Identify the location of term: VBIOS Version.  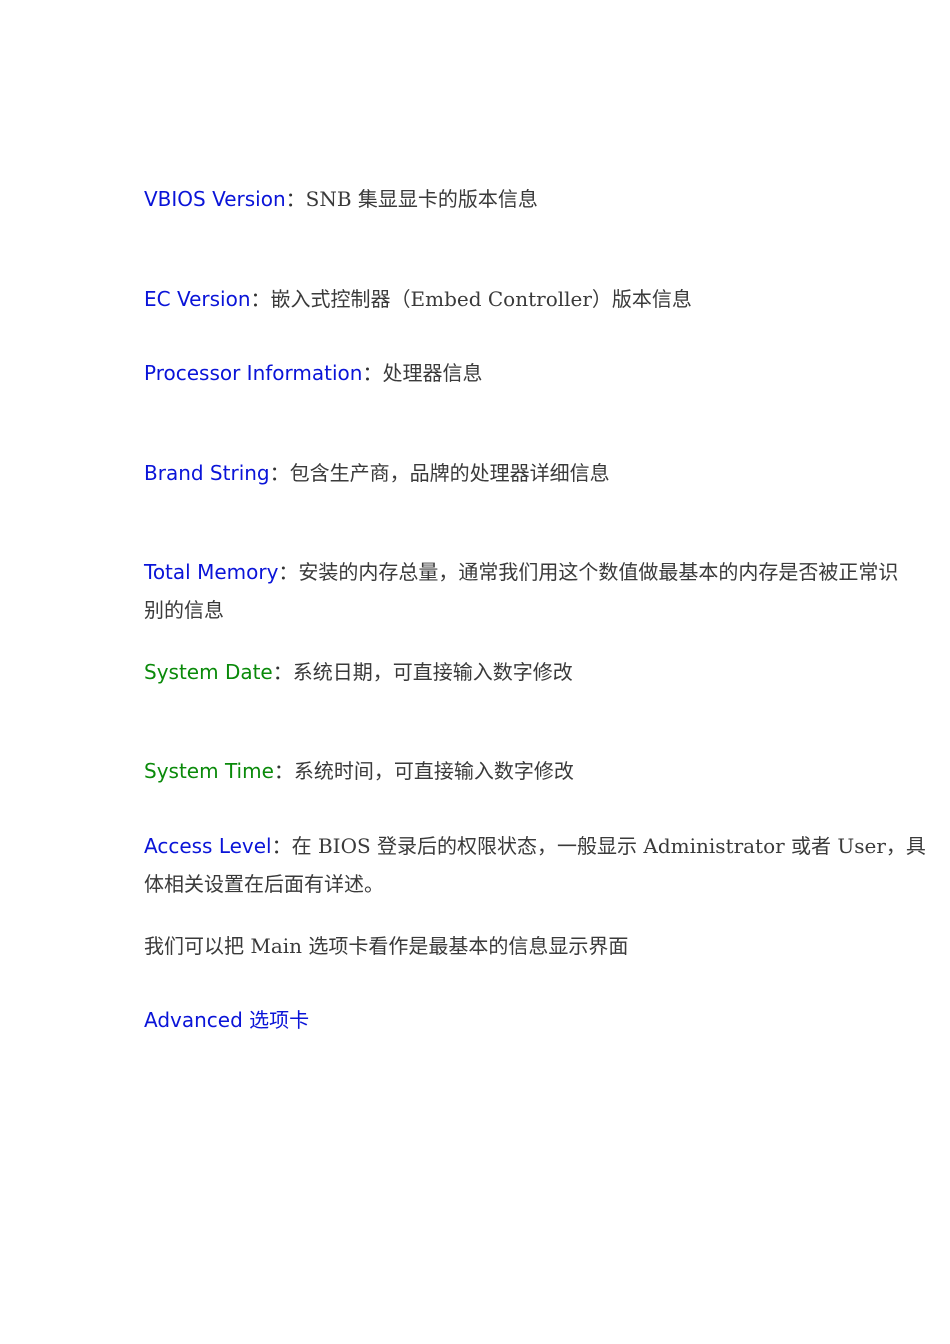
(215, 199).